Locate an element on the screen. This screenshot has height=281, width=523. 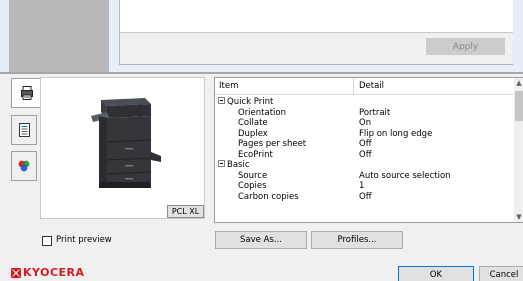
scrollbar-thumb is located at coordinates (519, 106).